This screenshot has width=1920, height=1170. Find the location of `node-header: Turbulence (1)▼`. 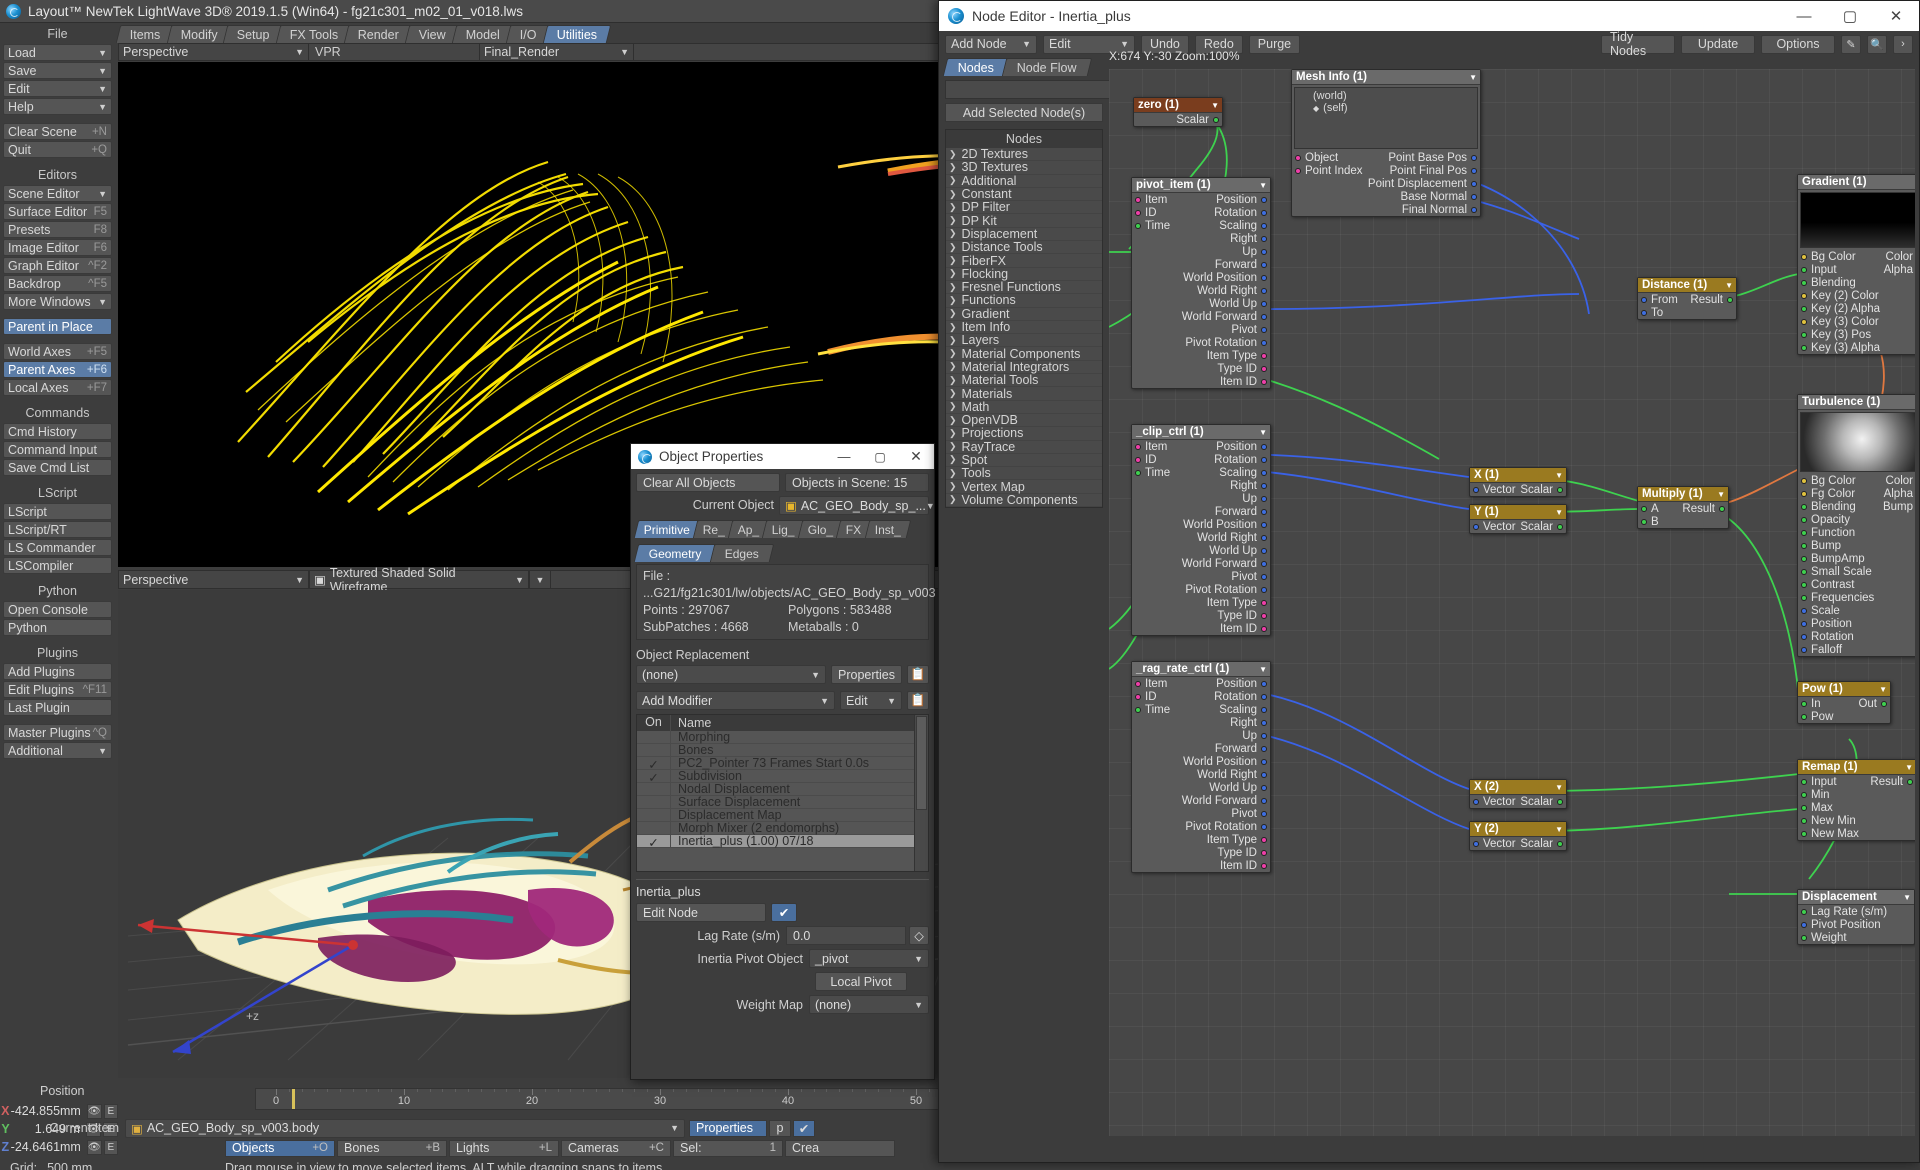

node-header: Turbulence (1)▼ is located at coordinates (1856, 402).